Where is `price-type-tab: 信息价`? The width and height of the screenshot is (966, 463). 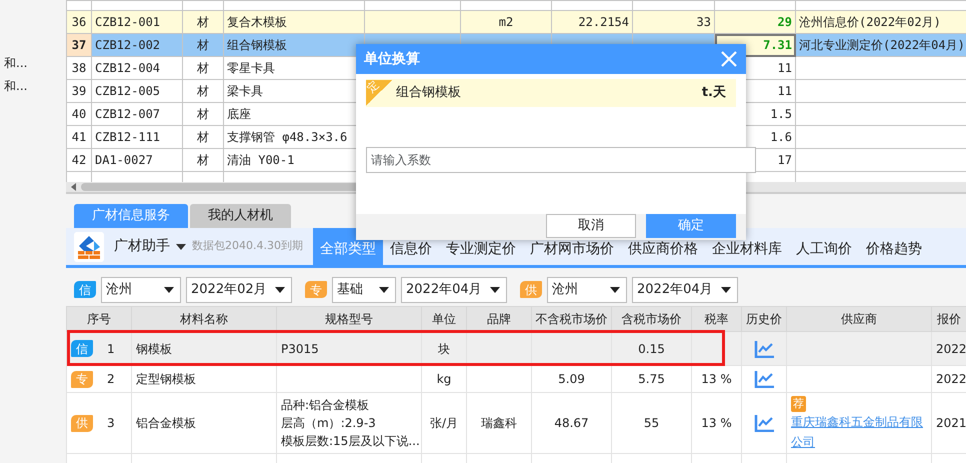 price-type-tab: 信息价 is located at coordinates (410, 246).